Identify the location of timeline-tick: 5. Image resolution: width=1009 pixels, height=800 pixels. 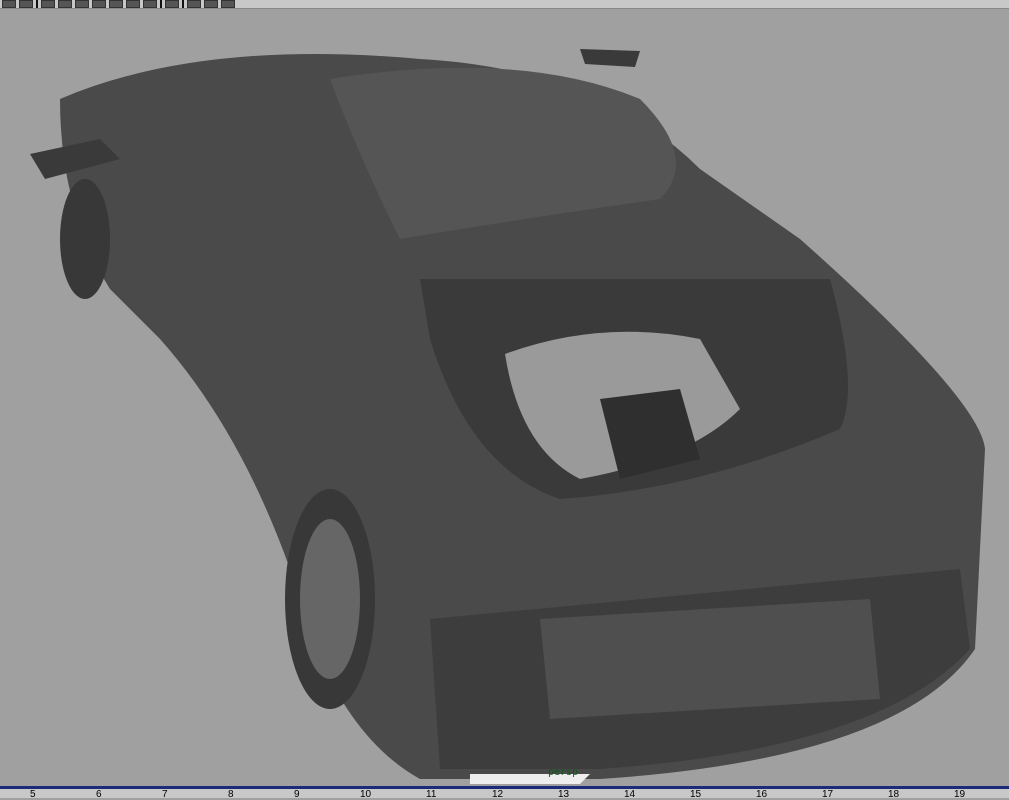
(33, 794).